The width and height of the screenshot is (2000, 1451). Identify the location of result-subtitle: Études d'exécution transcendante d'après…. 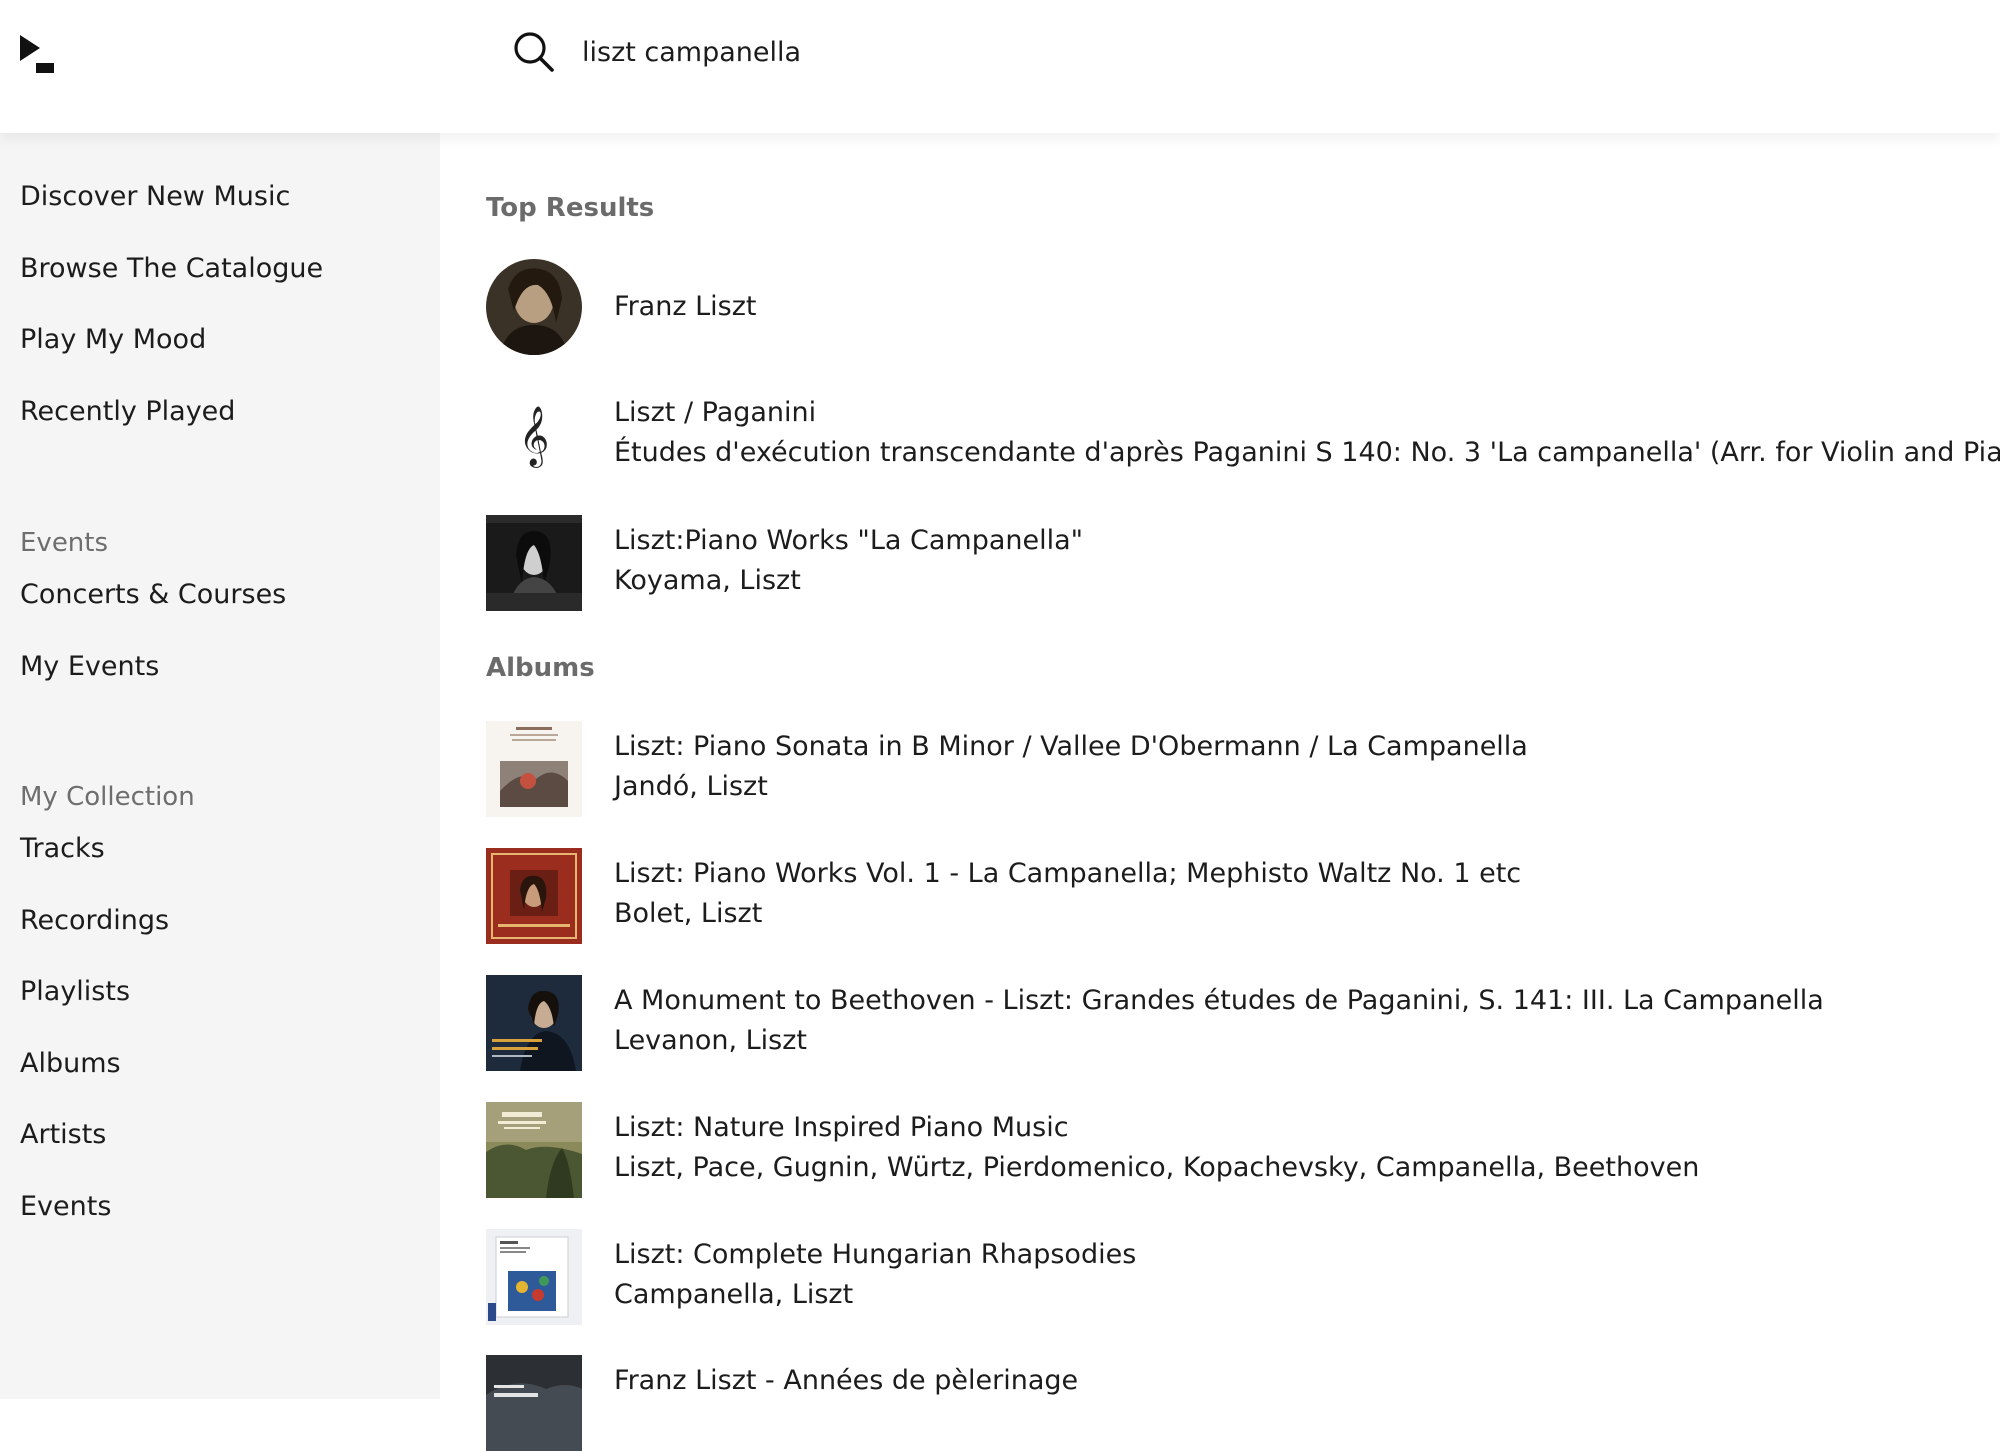
(1307, 452).